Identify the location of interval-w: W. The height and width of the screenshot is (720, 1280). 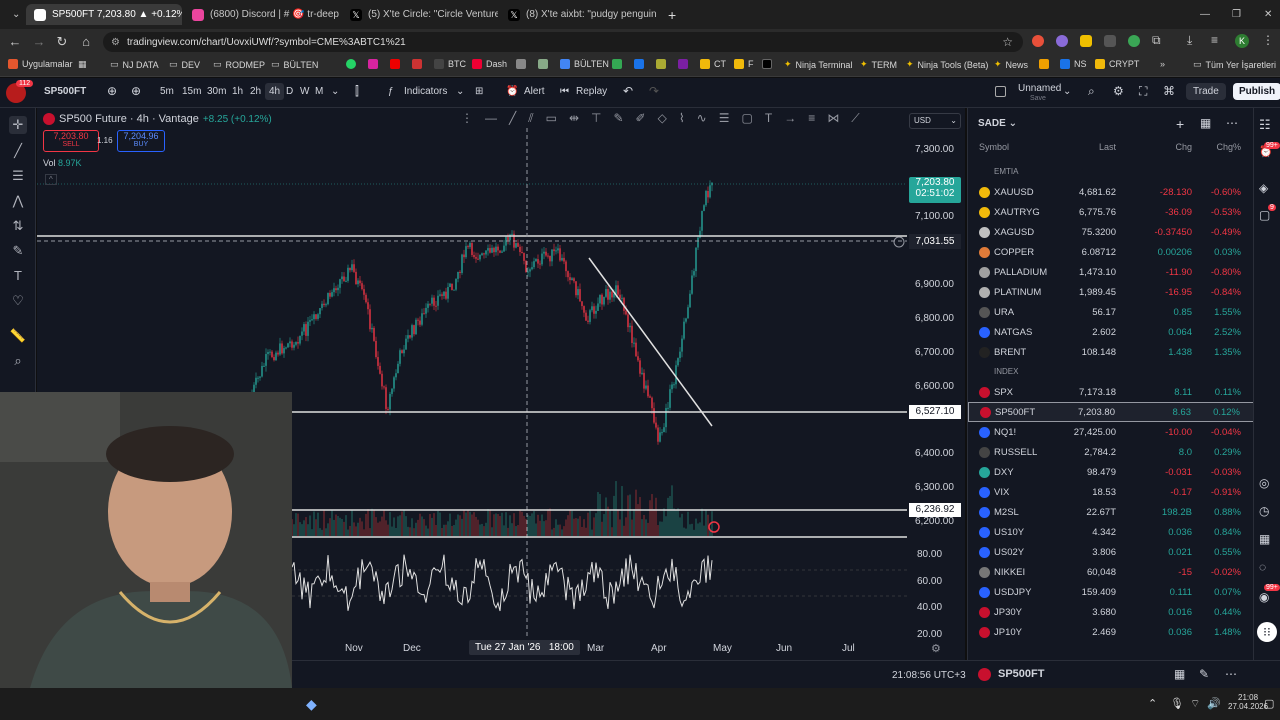
(304, 91).